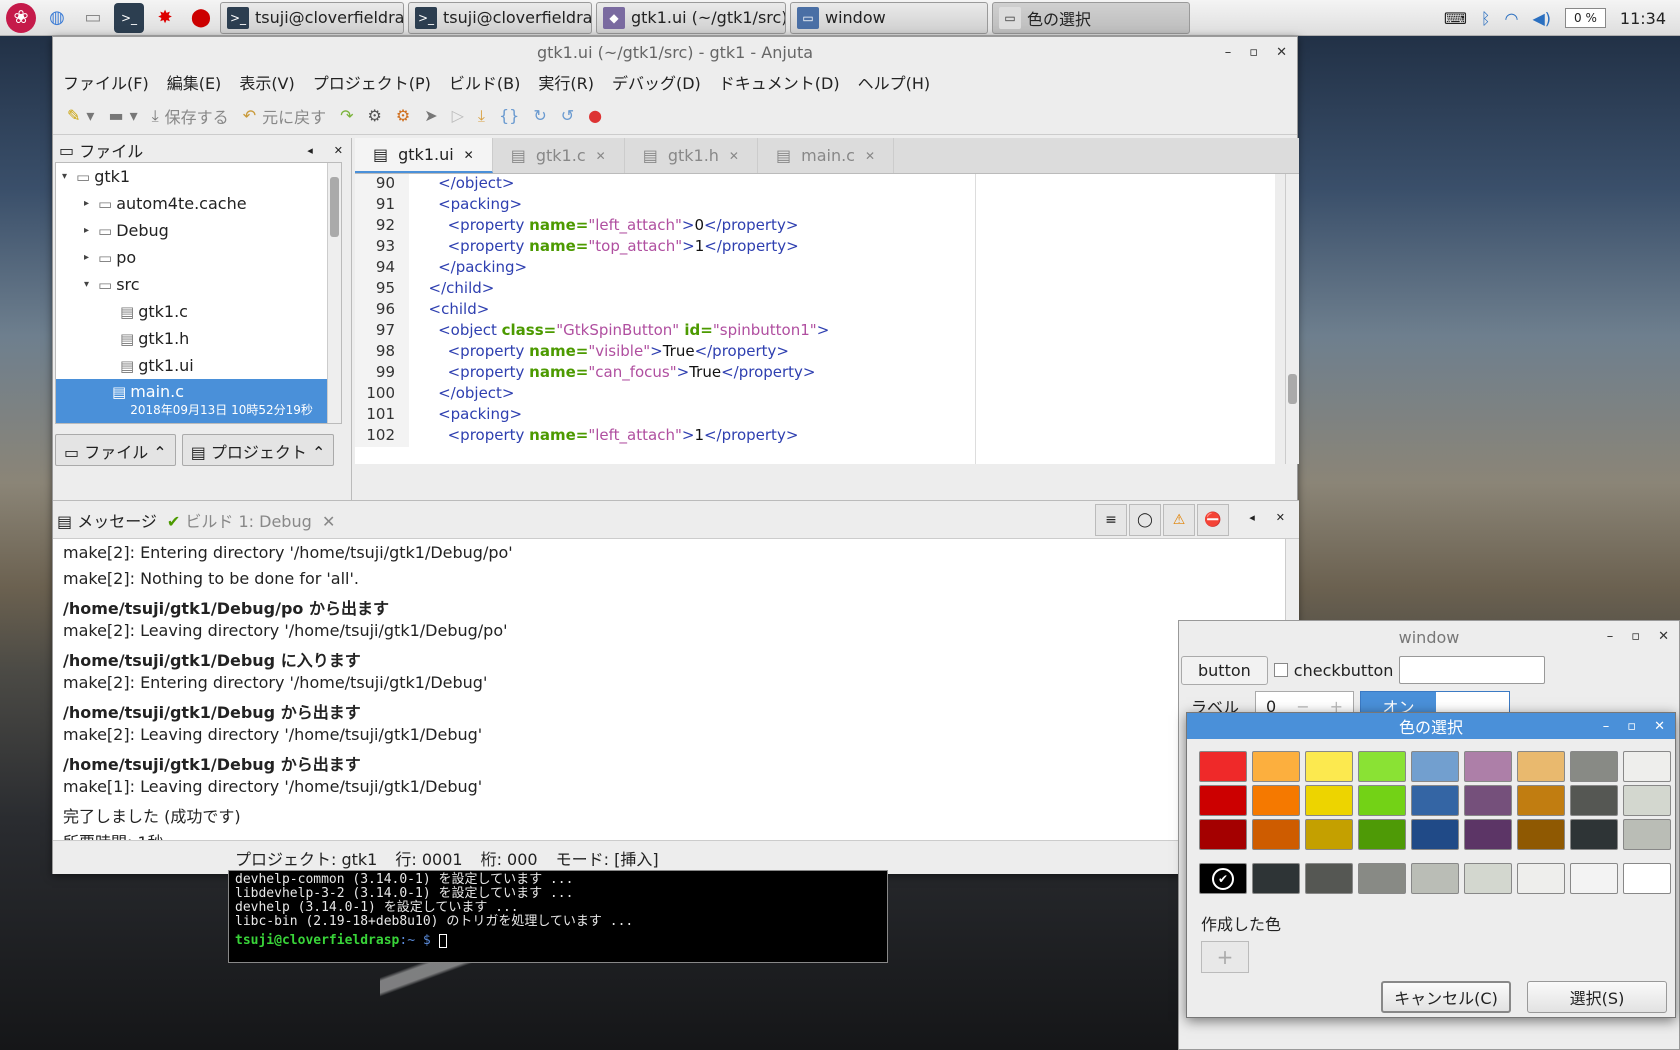  I want to click on run-icon: ▷, so click(458, 115).